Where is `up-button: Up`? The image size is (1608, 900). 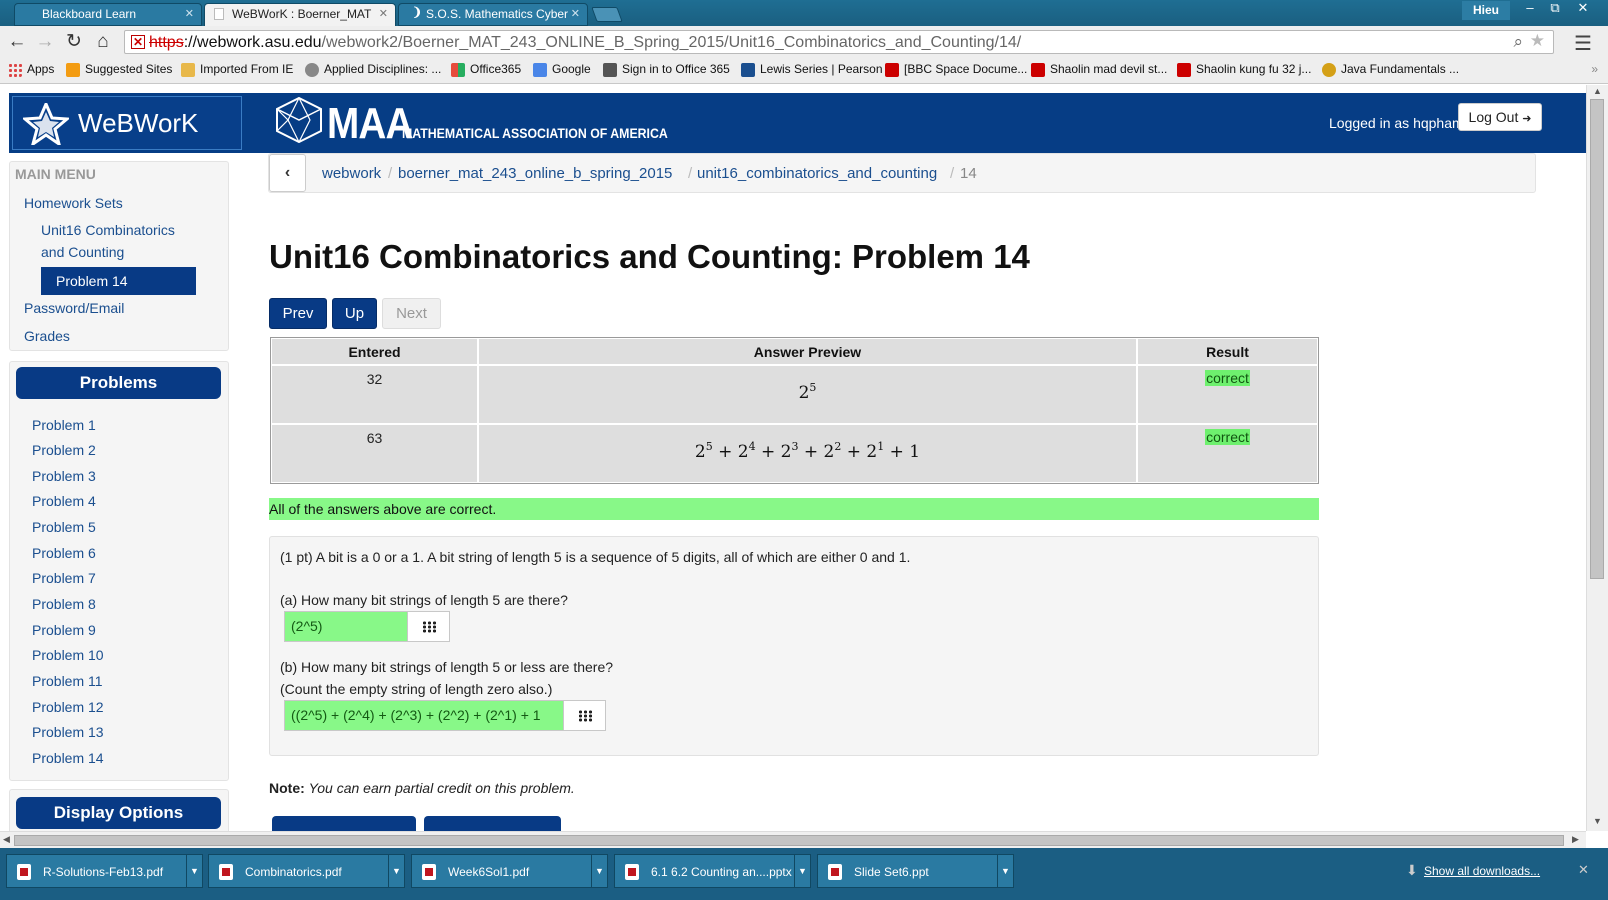
up-button: Up is located at coordinates (354, 313).